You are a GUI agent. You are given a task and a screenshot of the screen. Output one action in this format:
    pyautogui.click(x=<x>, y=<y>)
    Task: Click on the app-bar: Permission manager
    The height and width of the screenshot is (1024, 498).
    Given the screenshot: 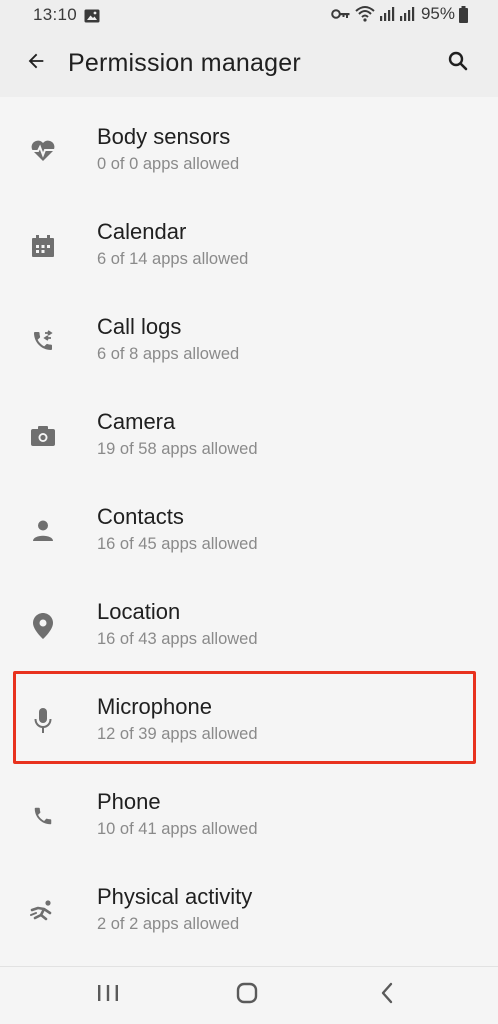 What is the action you would take?
    pyautogui.click(x=249, y=63)
    